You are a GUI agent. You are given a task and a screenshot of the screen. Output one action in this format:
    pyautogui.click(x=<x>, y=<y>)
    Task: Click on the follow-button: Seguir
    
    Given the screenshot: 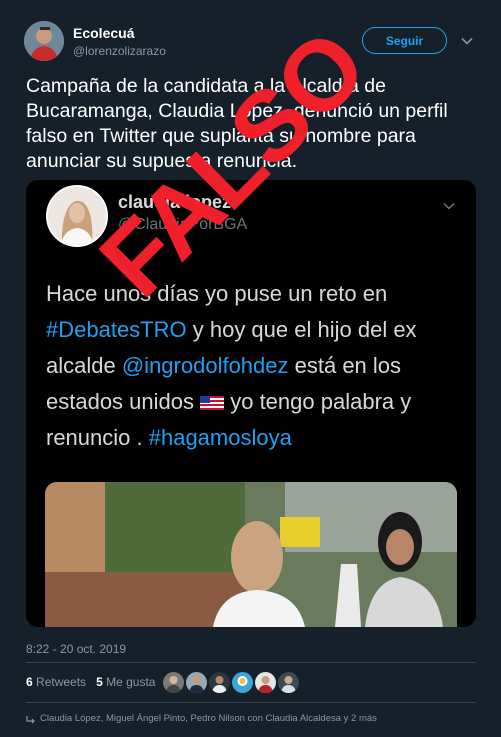 What is the action you would take?
    pyautogui.click(x=404, y=40)
    